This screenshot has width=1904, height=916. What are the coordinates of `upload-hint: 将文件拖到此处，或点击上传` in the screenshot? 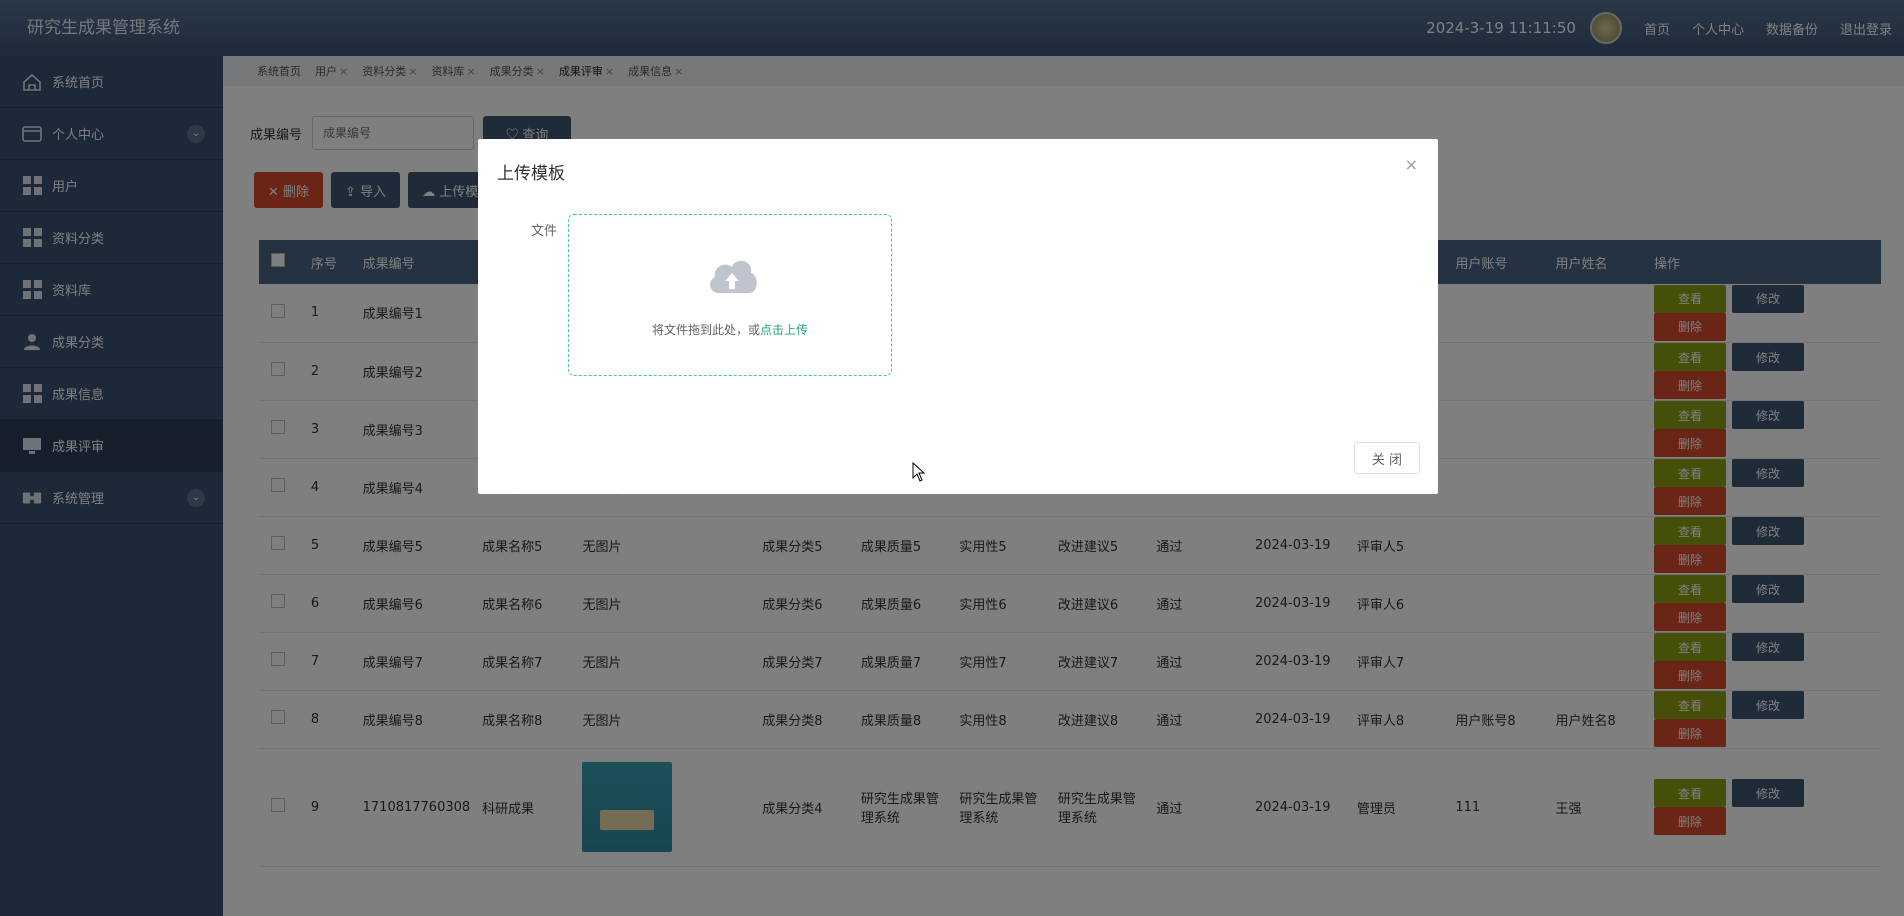 It's located at (730, 329).